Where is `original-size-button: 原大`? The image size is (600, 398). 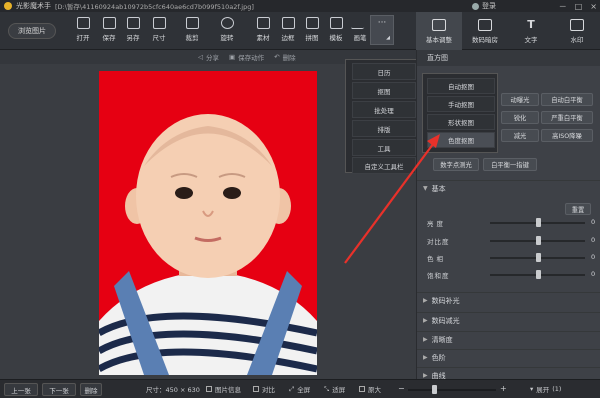
original-size-button: 原大 is located at coordinates (370, 389).